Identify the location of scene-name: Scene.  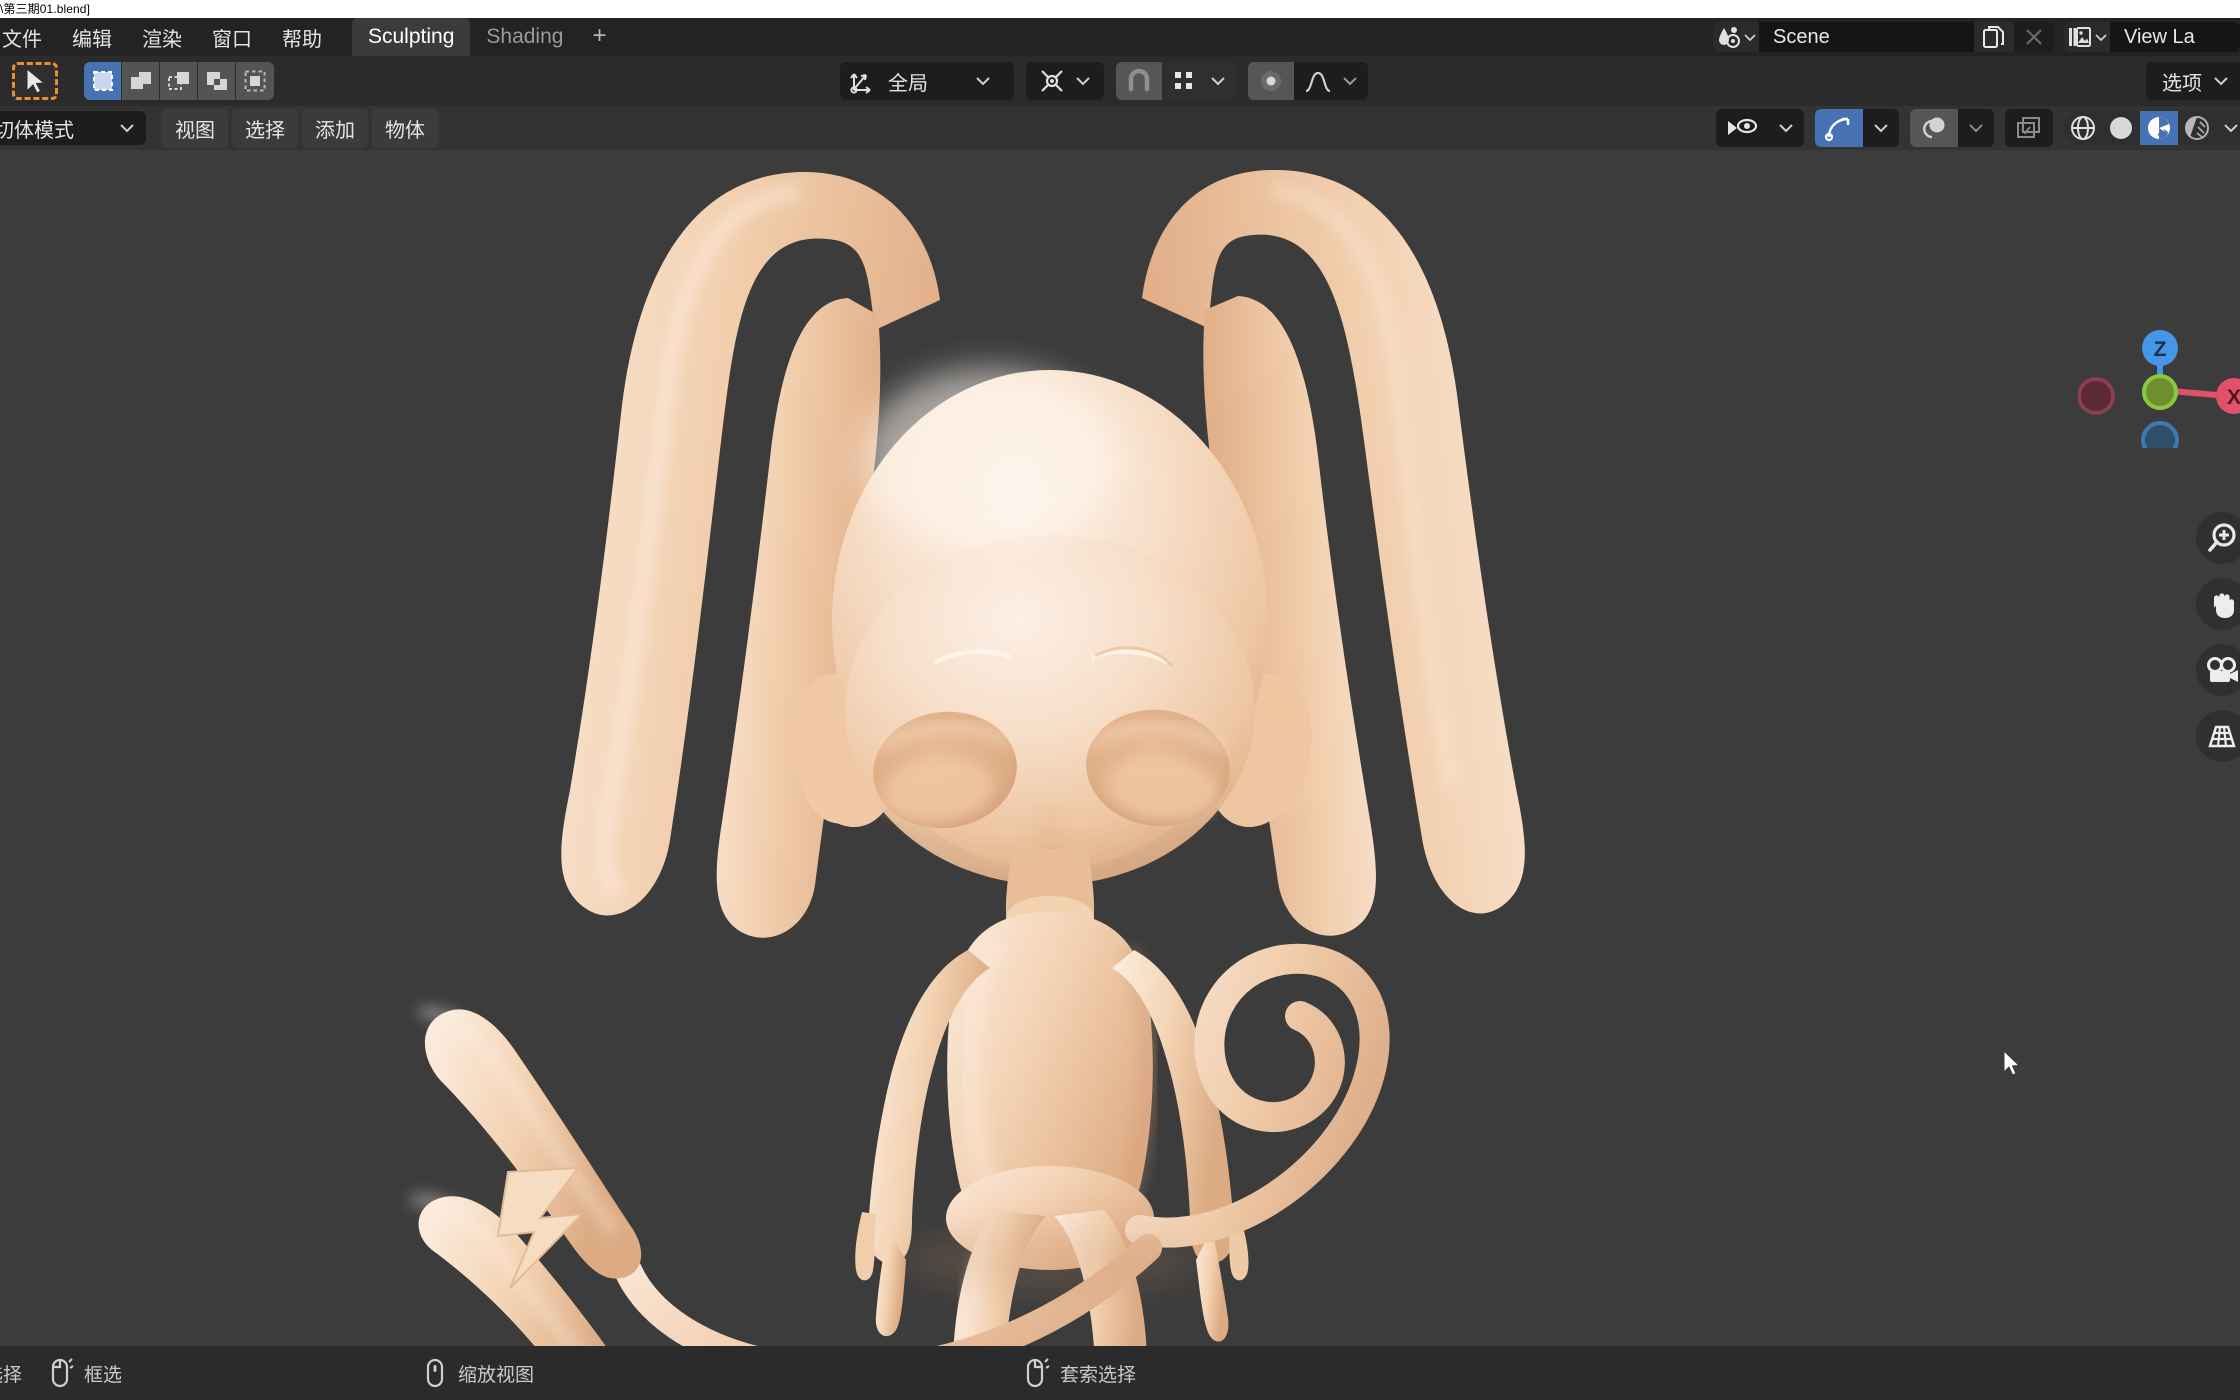
(1866, 37).